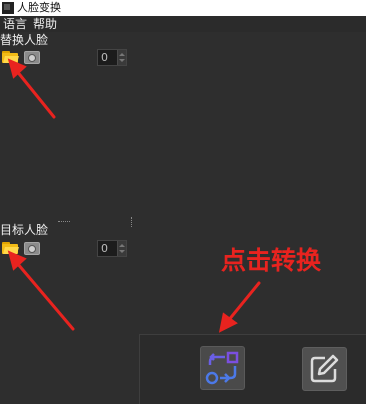 This screenshot has width=366, height=404. I want to click on target-camera-button, so click(32, 248).